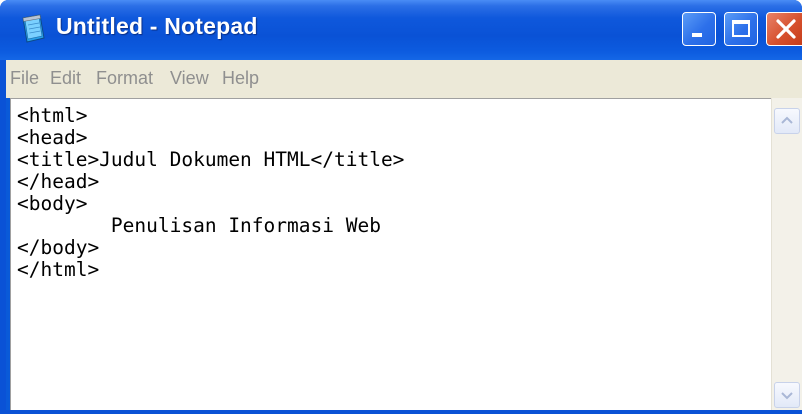 This screenshot has height=414, width=802. I want to click on vertical-scrollbar, so click(786, 254).